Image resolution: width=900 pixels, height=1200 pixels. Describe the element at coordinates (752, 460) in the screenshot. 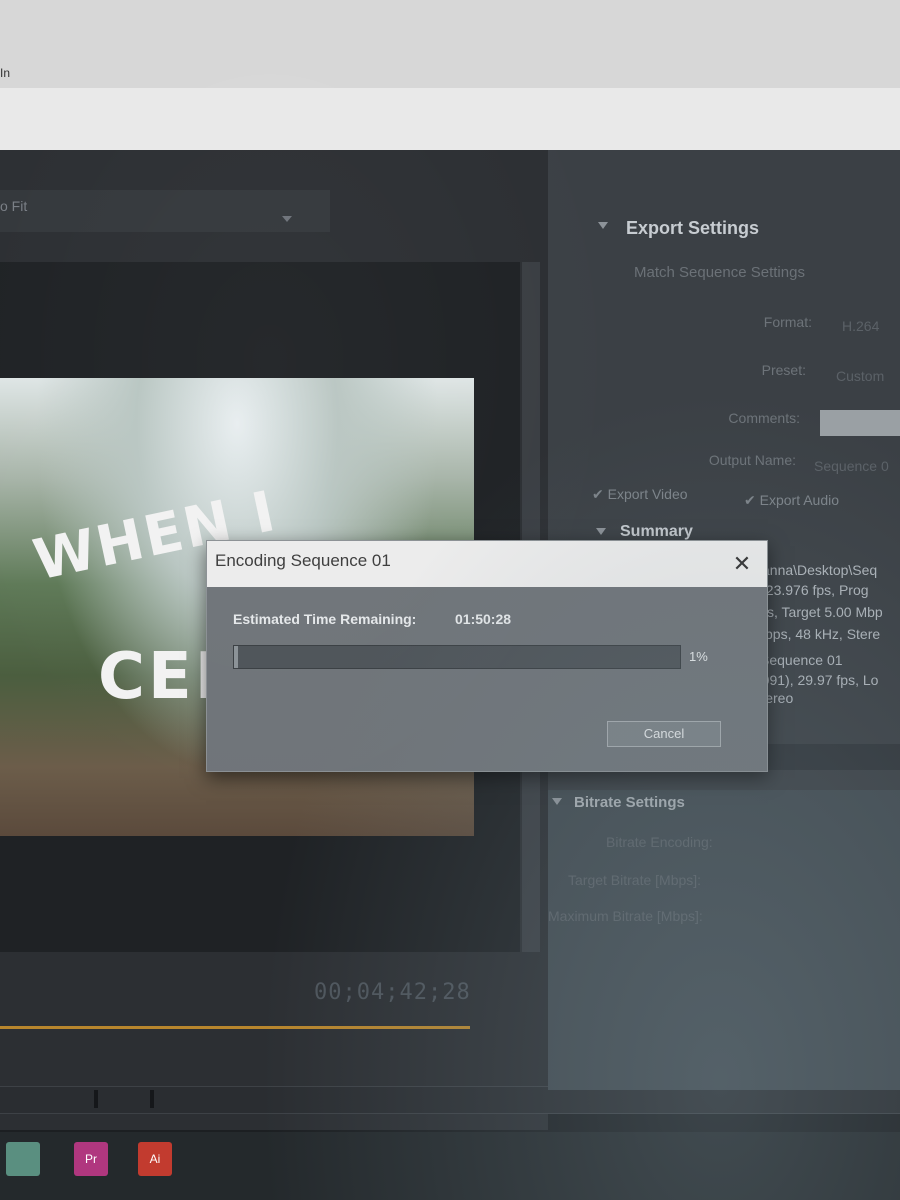

I see `output-name-label: Output Name:` at that location.